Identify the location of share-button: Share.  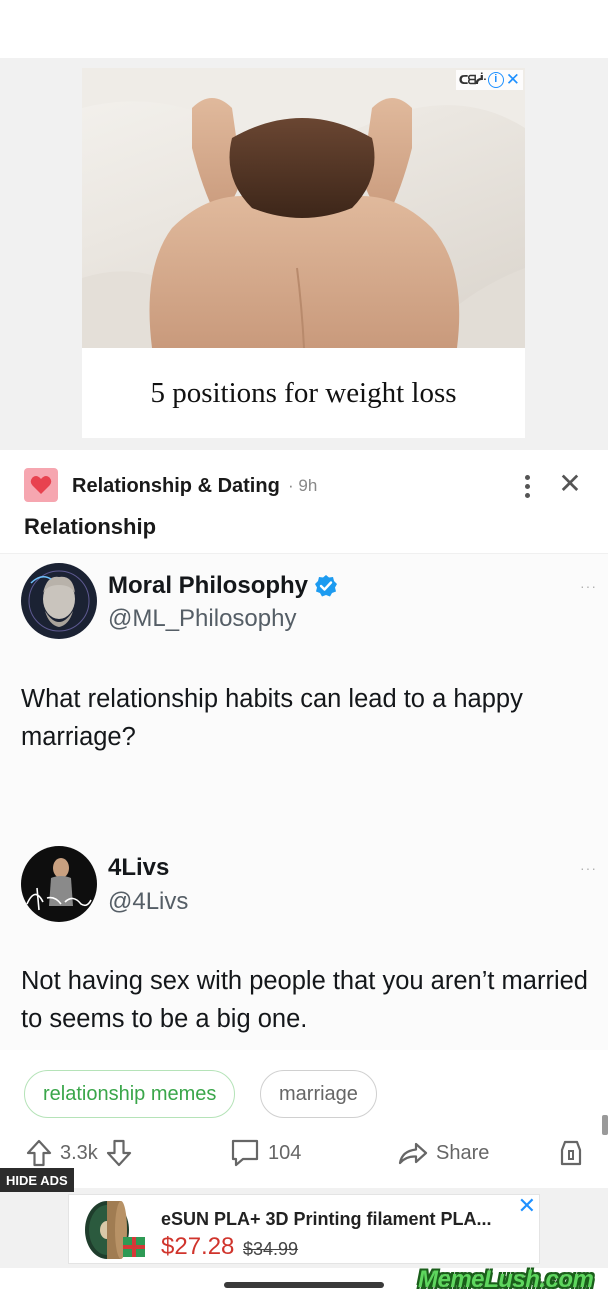
(443, 1153).